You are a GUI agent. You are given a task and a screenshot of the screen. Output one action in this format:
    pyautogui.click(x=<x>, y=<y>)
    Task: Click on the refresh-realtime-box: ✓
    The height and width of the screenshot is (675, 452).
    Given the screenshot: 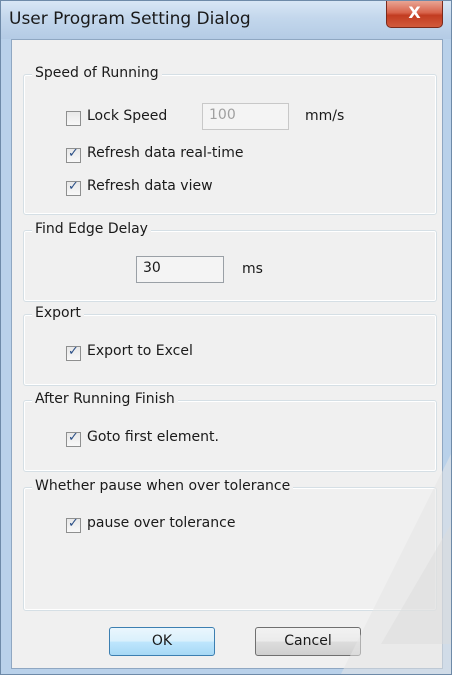 What is the action you would take?
    pyautogui.click(x=73, y=154)
    